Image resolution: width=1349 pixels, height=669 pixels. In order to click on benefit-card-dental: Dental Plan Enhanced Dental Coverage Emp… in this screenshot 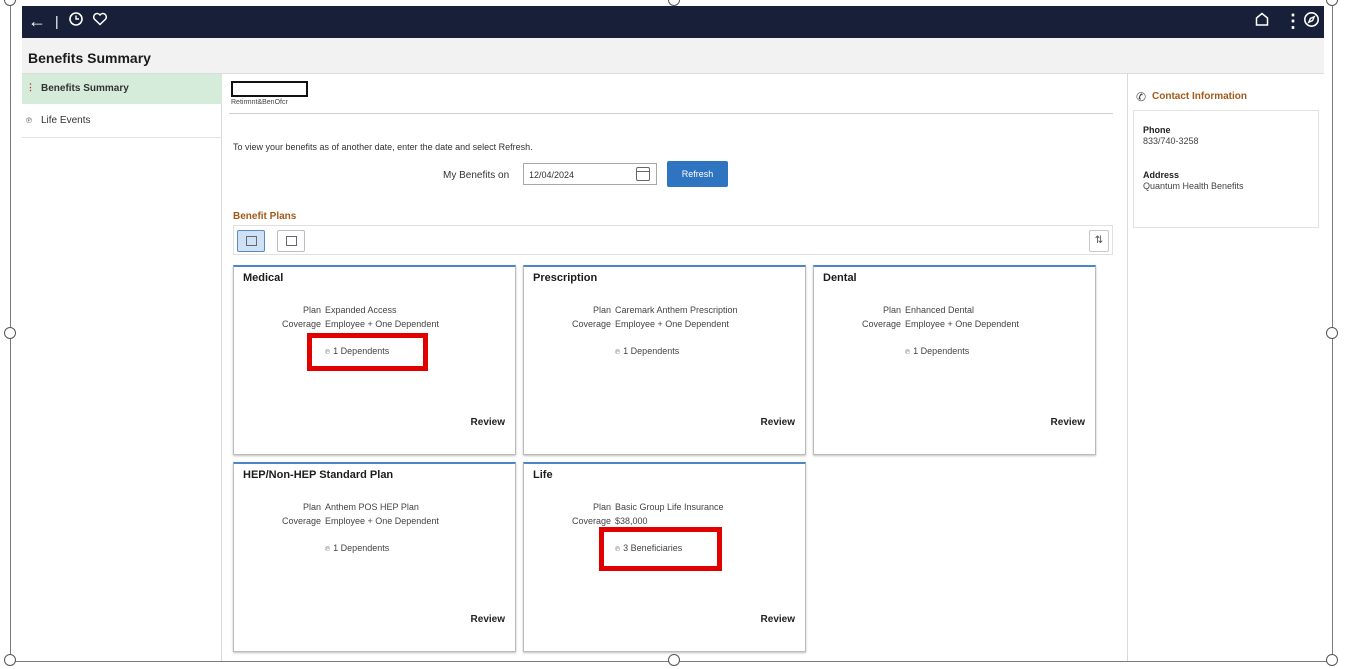, I will do `click(954, 360)`.